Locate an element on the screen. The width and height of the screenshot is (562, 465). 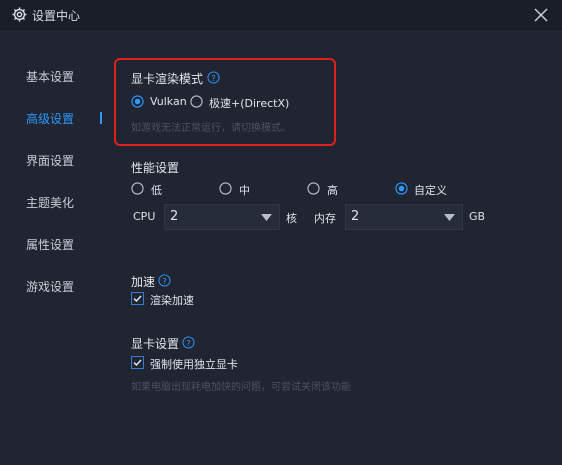
cpu-label: CPU is located at coordinates (144, 216).